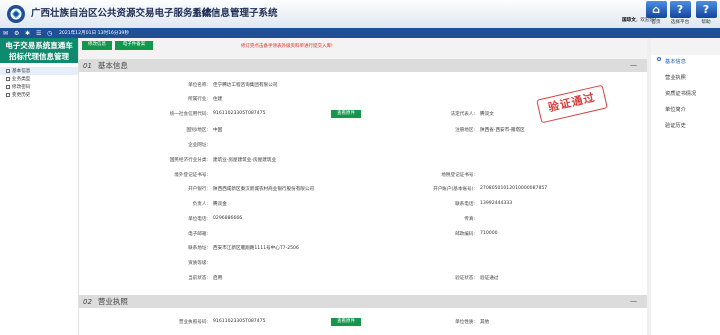 This screenshot has width=720, height=335. I want to click on right-nav-verify-history: 验证历史, so click(675, 125).